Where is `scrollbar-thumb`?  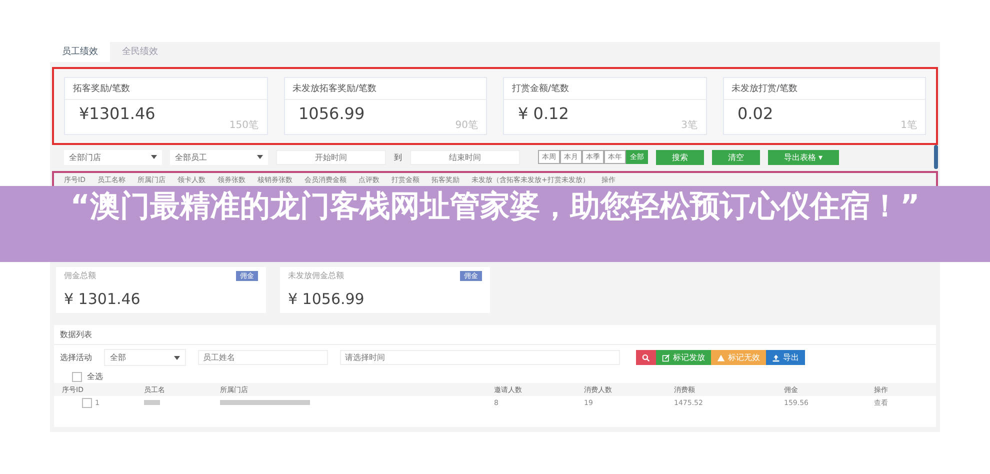
scrollbar-thumb is located at coordinates (936, 157).